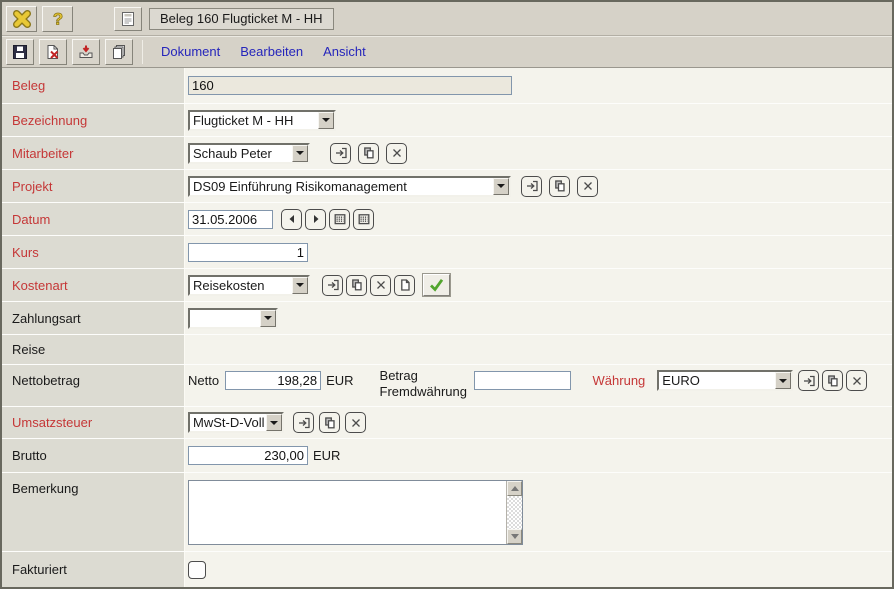  I want to click on zahlungsart-dropdown-button, so click(268, 318).